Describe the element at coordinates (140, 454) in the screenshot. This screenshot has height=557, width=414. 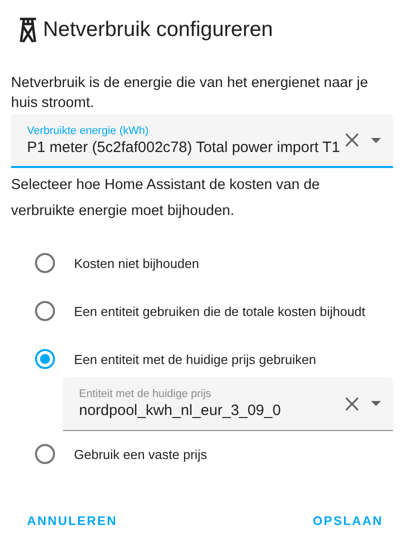
I see `radio-label: Gebruik een vaste prijs` at that location.